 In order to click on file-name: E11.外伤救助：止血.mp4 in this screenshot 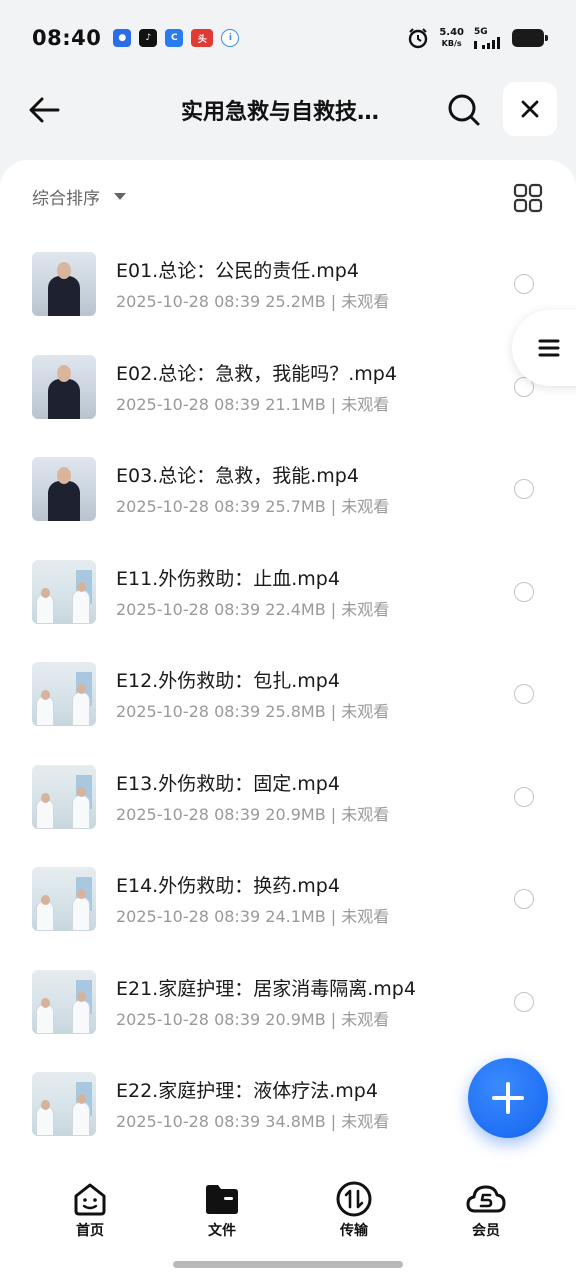, I will do `click(228, 578)`.